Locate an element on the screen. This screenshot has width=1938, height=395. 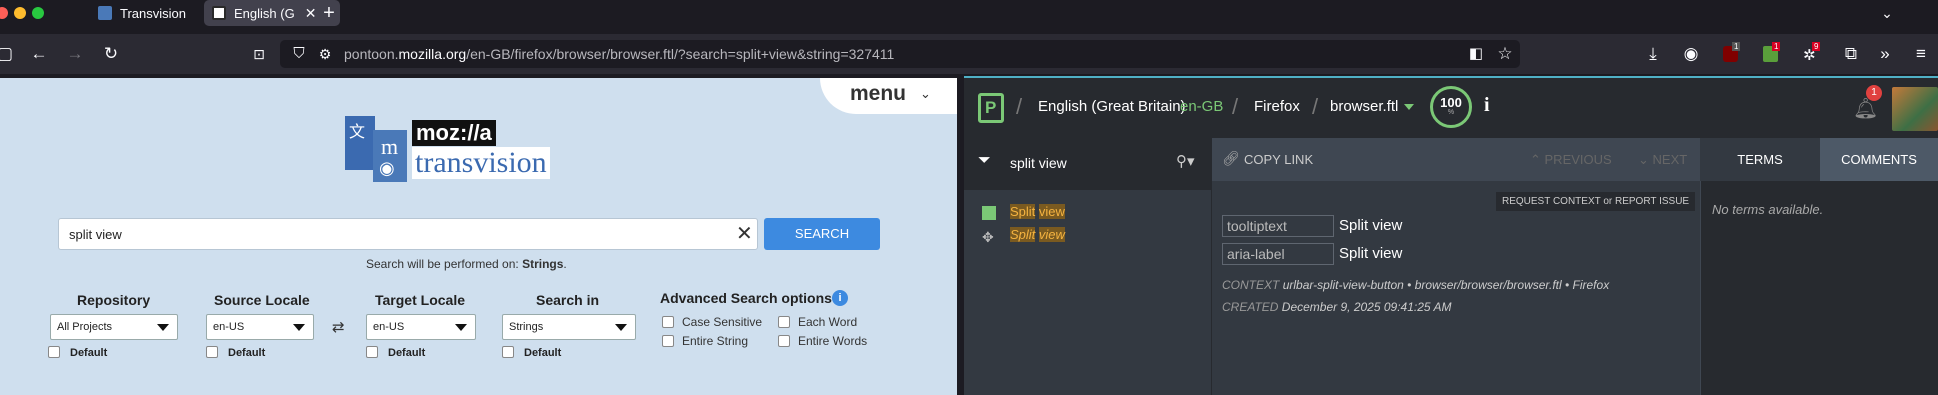
source-default-checkbox is located at coordinates (212, 352).